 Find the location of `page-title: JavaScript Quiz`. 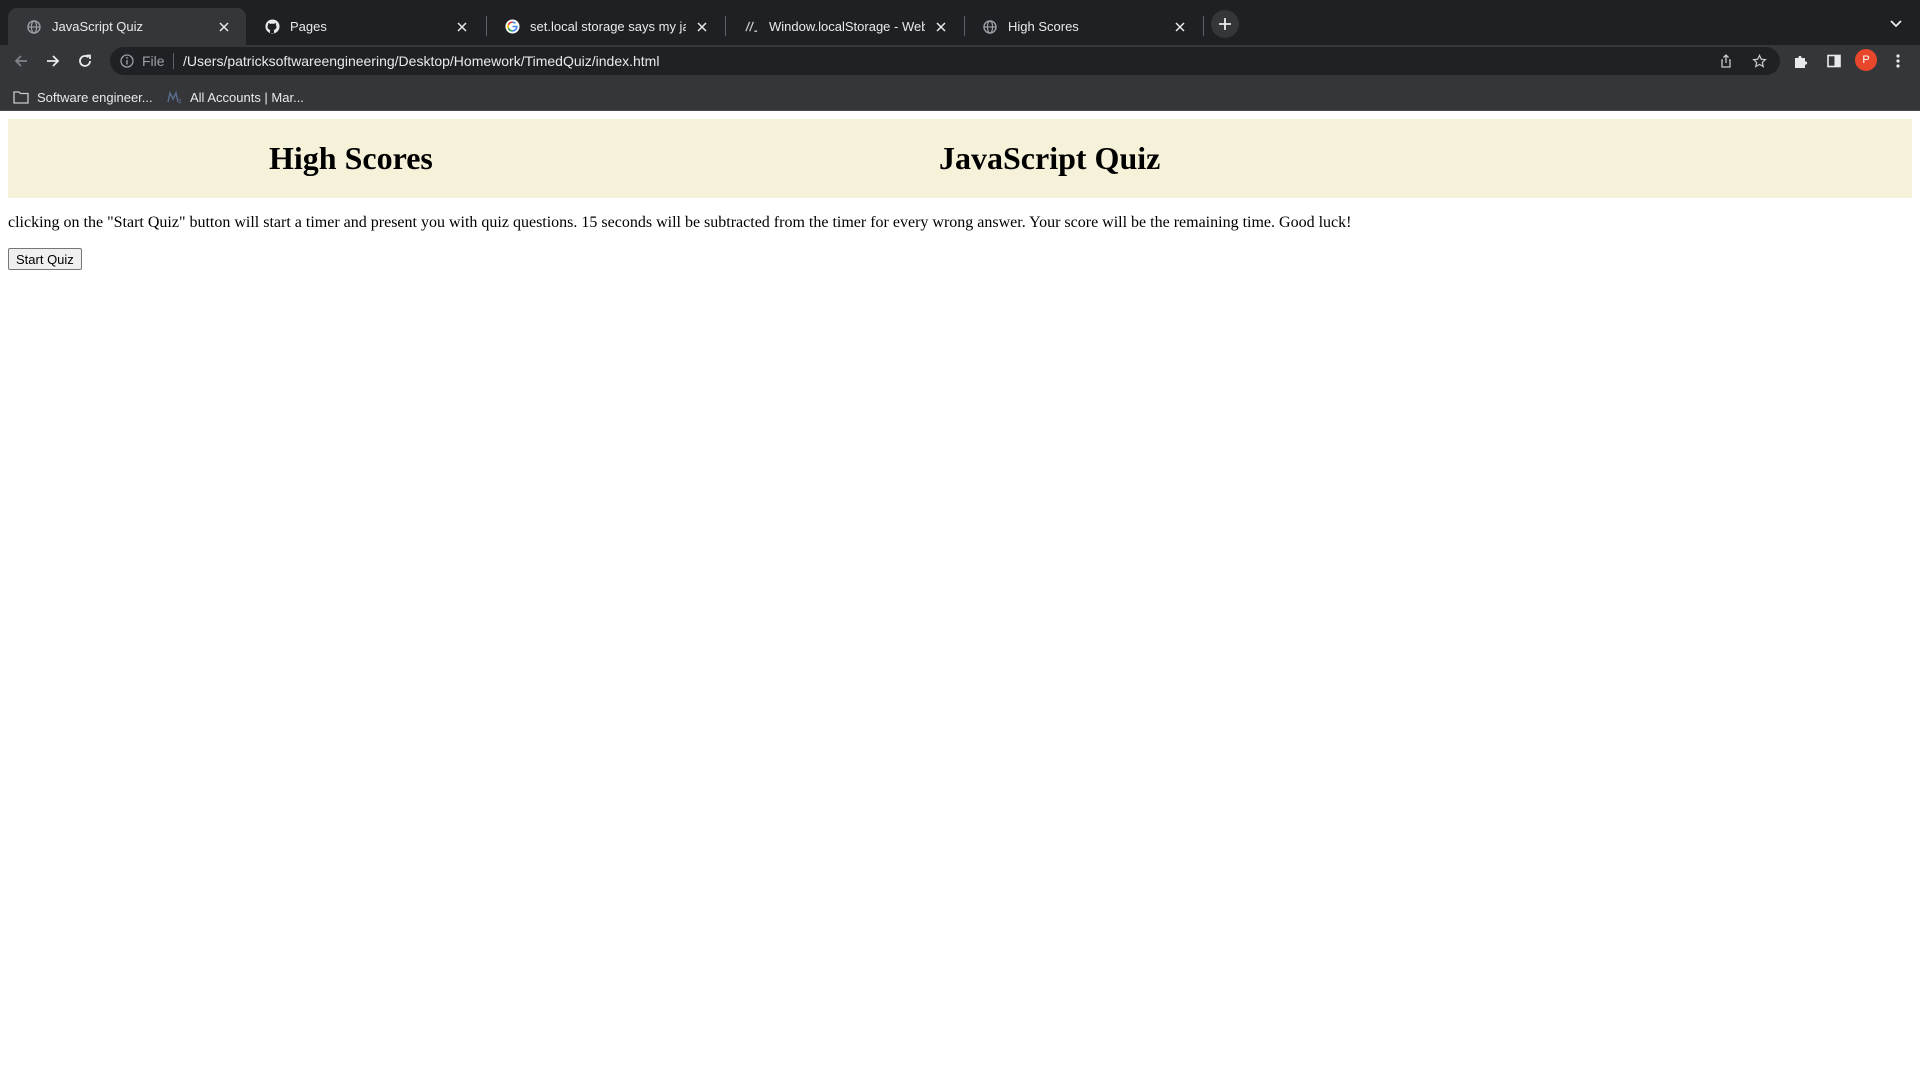

page-title: JavaScript Quiz is located at coordinates (1050, 158).